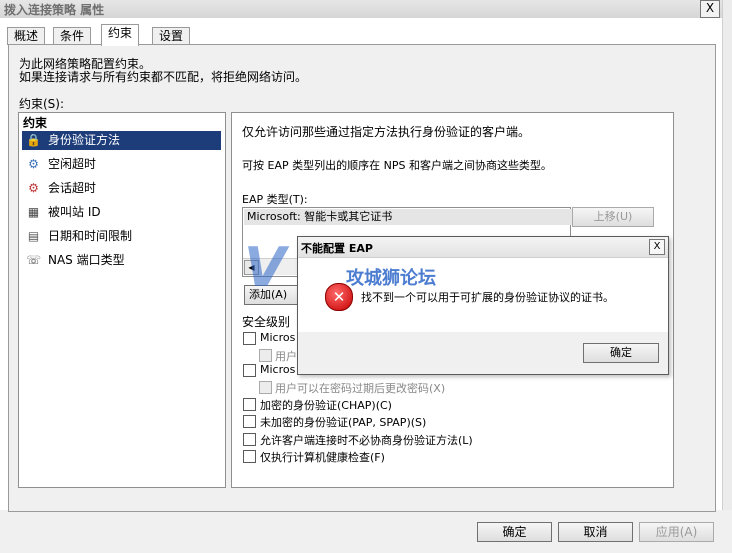  Describe the element at coordinates (26, 36) in the screenshot. I see `tab-overview: 概述` at that location.